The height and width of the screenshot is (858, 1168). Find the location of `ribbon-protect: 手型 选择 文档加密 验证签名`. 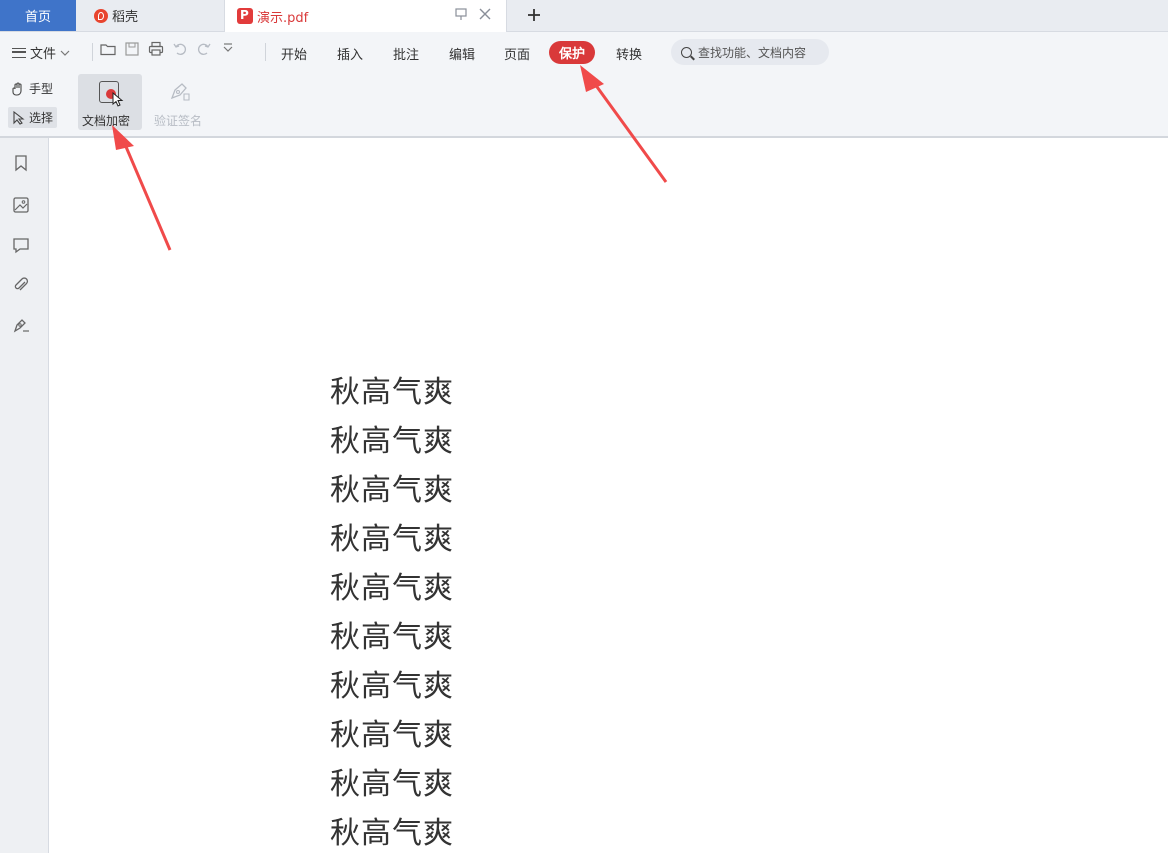

ribbon-protect: 手型 选择 文档加密 验证签名 is located at coordinates (584, 105).